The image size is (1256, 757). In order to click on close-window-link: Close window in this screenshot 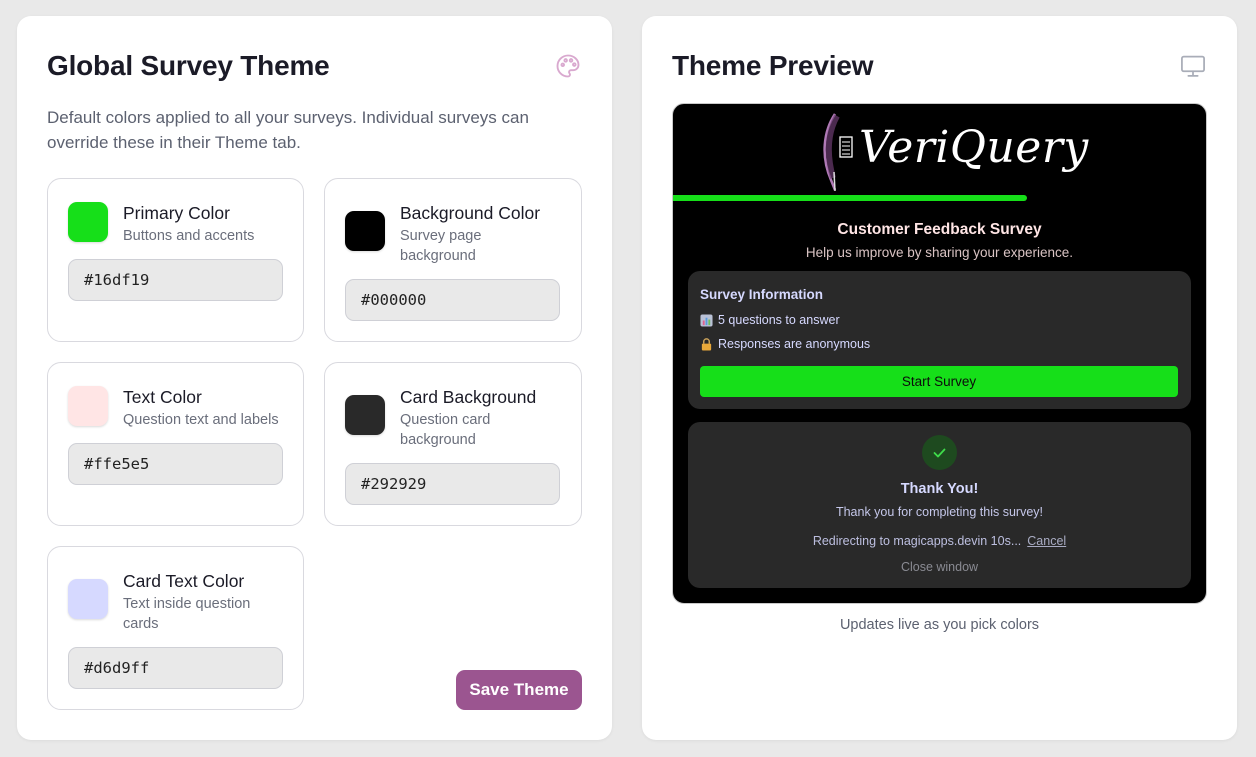, I will do `click(939, 567)`.